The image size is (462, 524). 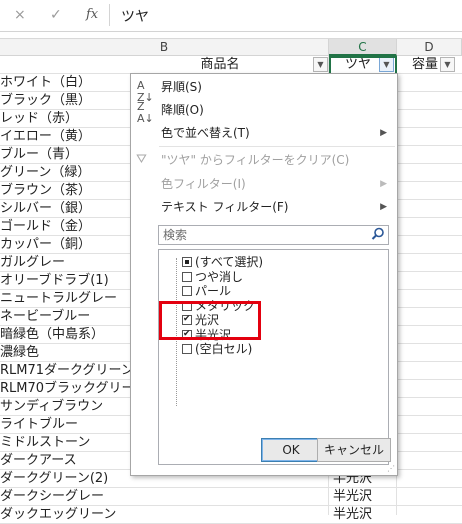 What do you see at coordinates (213, 291) in the screenshot?
I see `filter-item-label: パール` at bounding box center [213, 291].